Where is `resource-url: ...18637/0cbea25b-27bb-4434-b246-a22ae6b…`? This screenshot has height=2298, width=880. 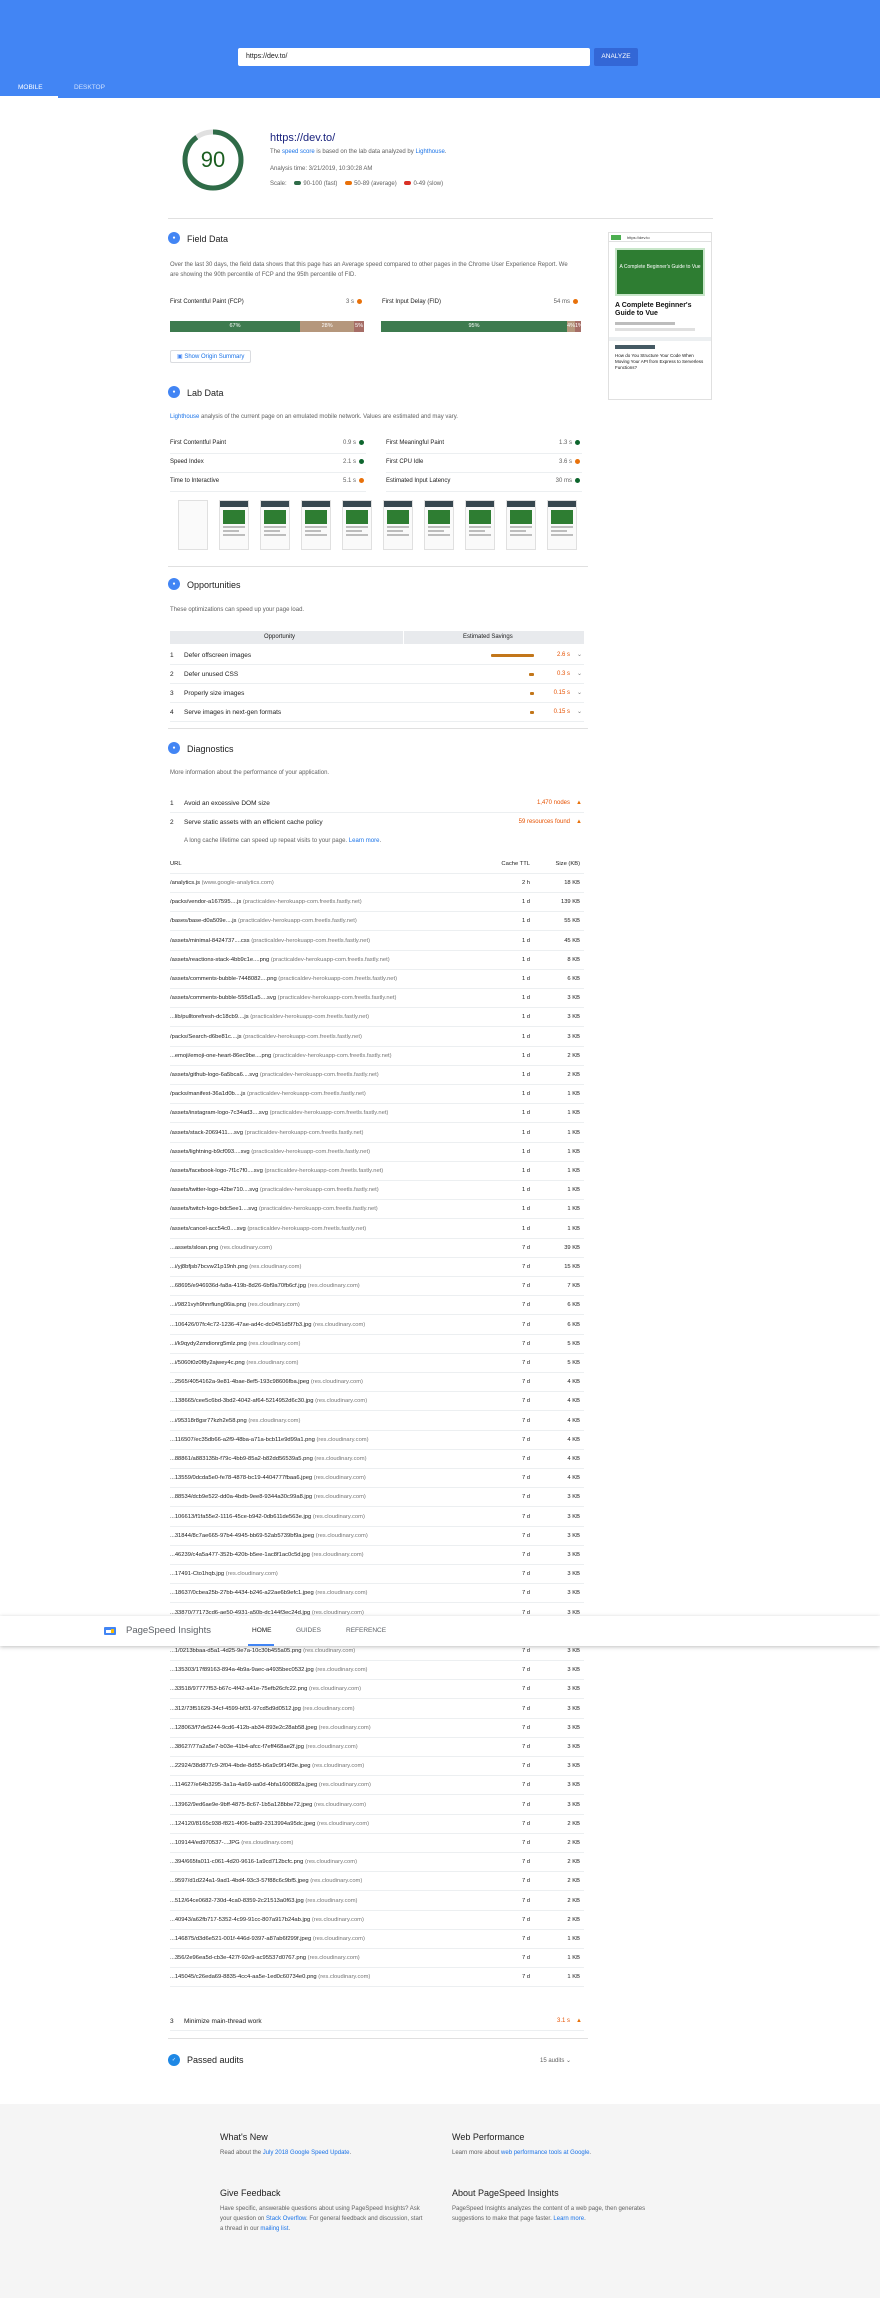 resource-url: ...18637/0cbea25b-27bb-4434-b246-a22ae6b… is located at coordinates (268, 1593).